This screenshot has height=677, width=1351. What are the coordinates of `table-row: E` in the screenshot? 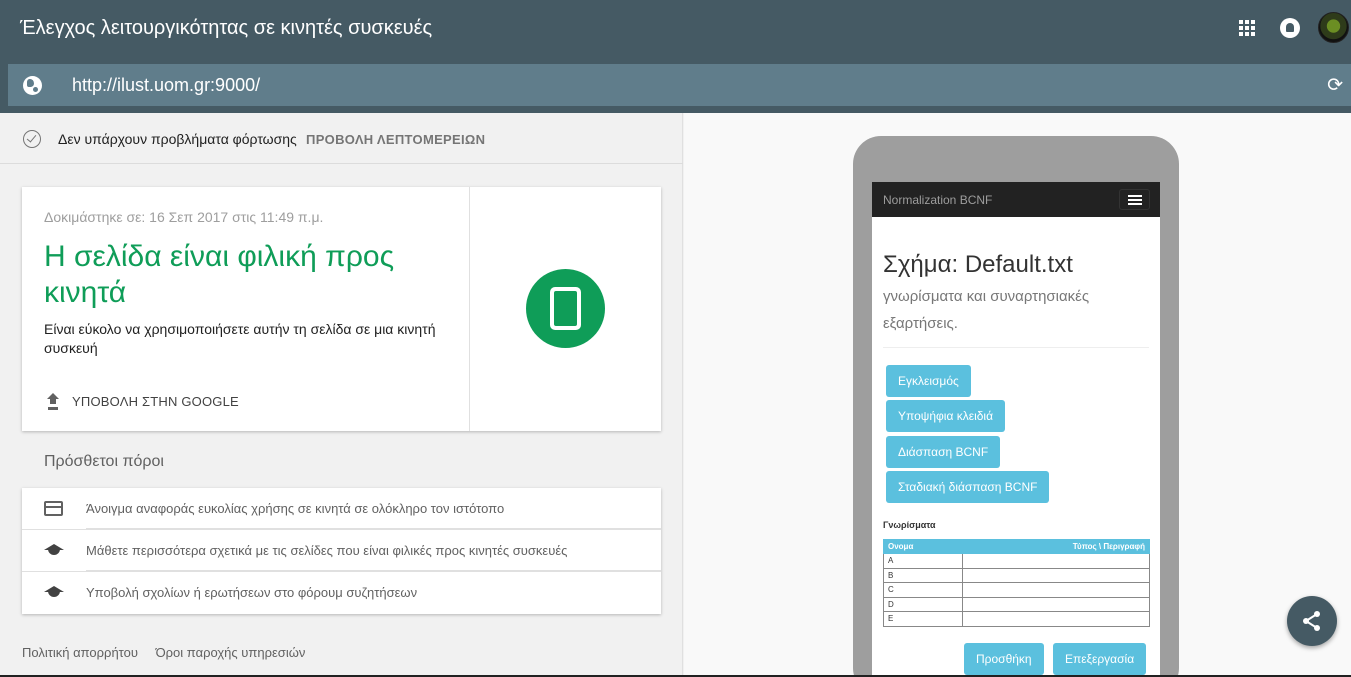 It's located at (1016, 619).